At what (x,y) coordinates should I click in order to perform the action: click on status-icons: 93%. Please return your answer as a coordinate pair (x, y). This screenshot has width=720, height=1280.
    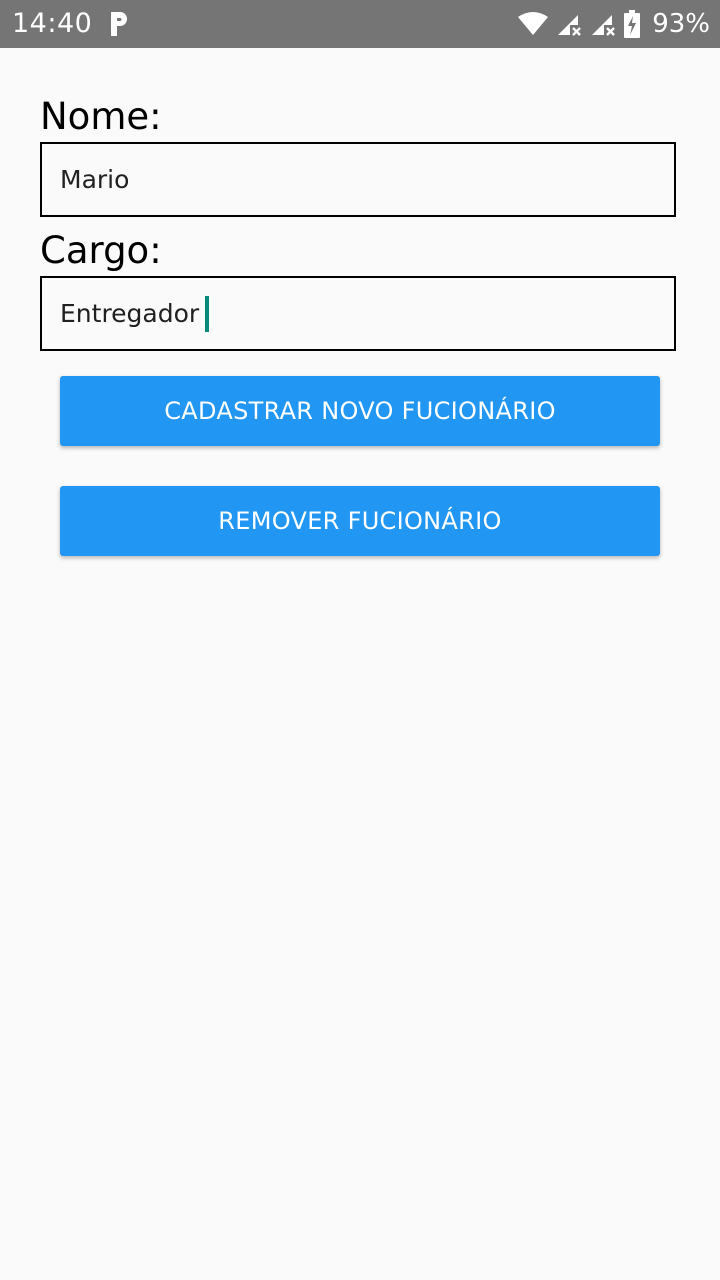
    Looking at the image, I should click on (614, 24).